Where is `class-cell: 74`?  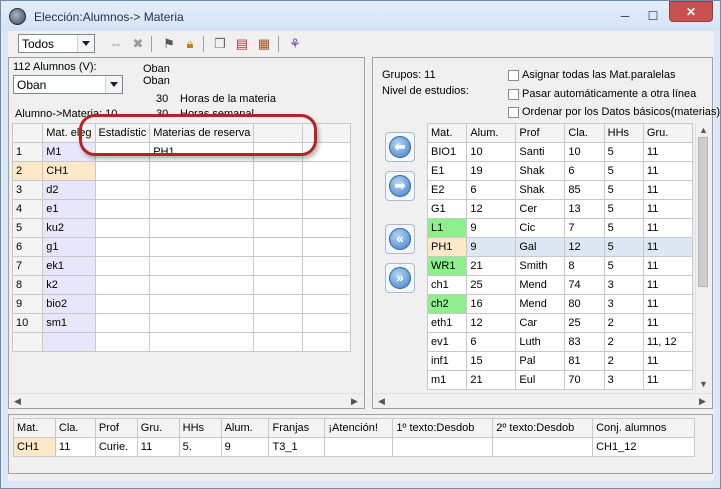 class-cell: 74 is located at coordinates (584, 285).